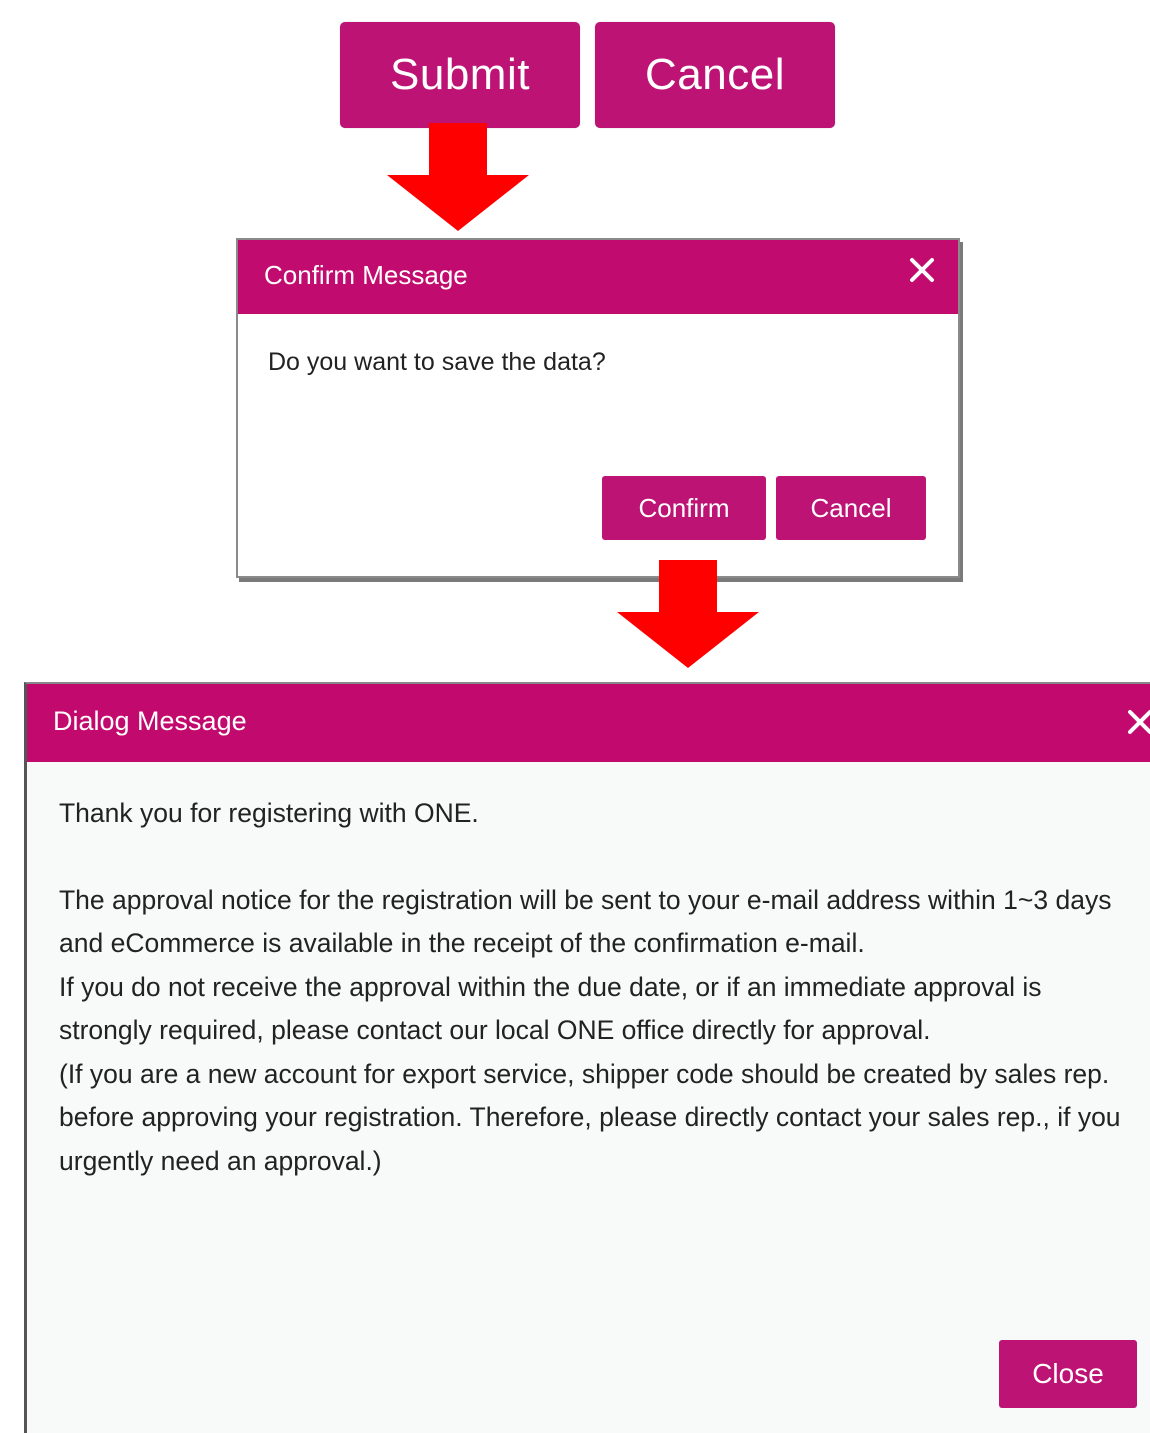 Image resolution: width=1150 pixels, height=1433 pixels. Describe the element at coordinates (598, 277) in the screenshot. I see `confirm-dialog-header: Confirm Message` at that location.